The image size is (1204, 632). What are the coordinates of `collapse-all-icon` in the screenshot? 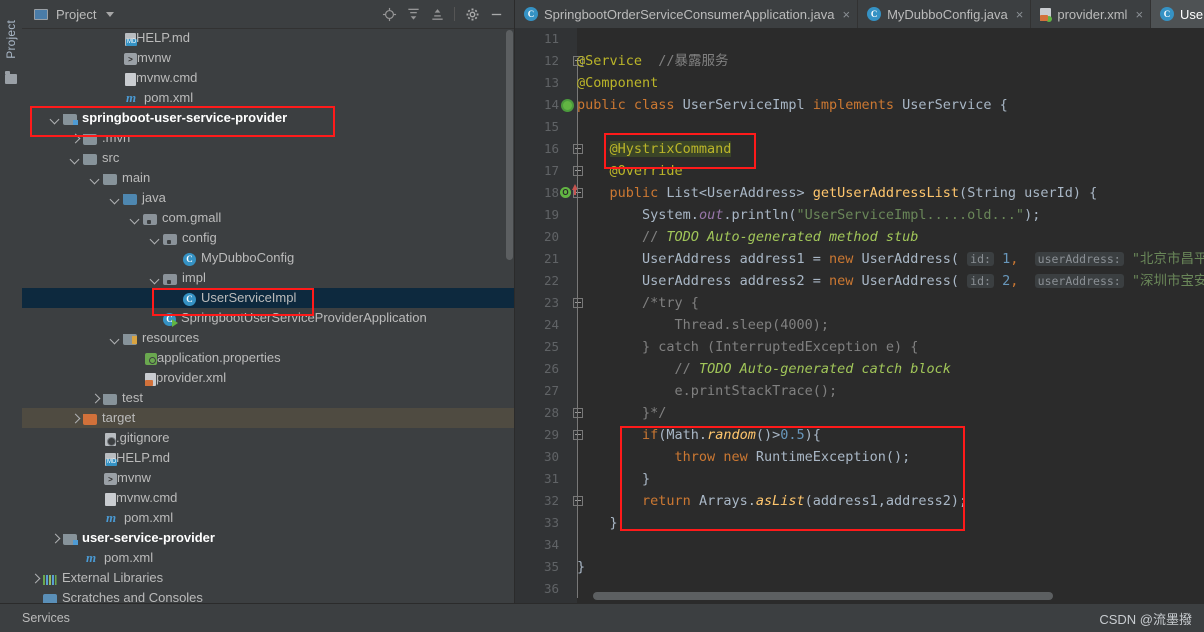 It's located at (437, 14).